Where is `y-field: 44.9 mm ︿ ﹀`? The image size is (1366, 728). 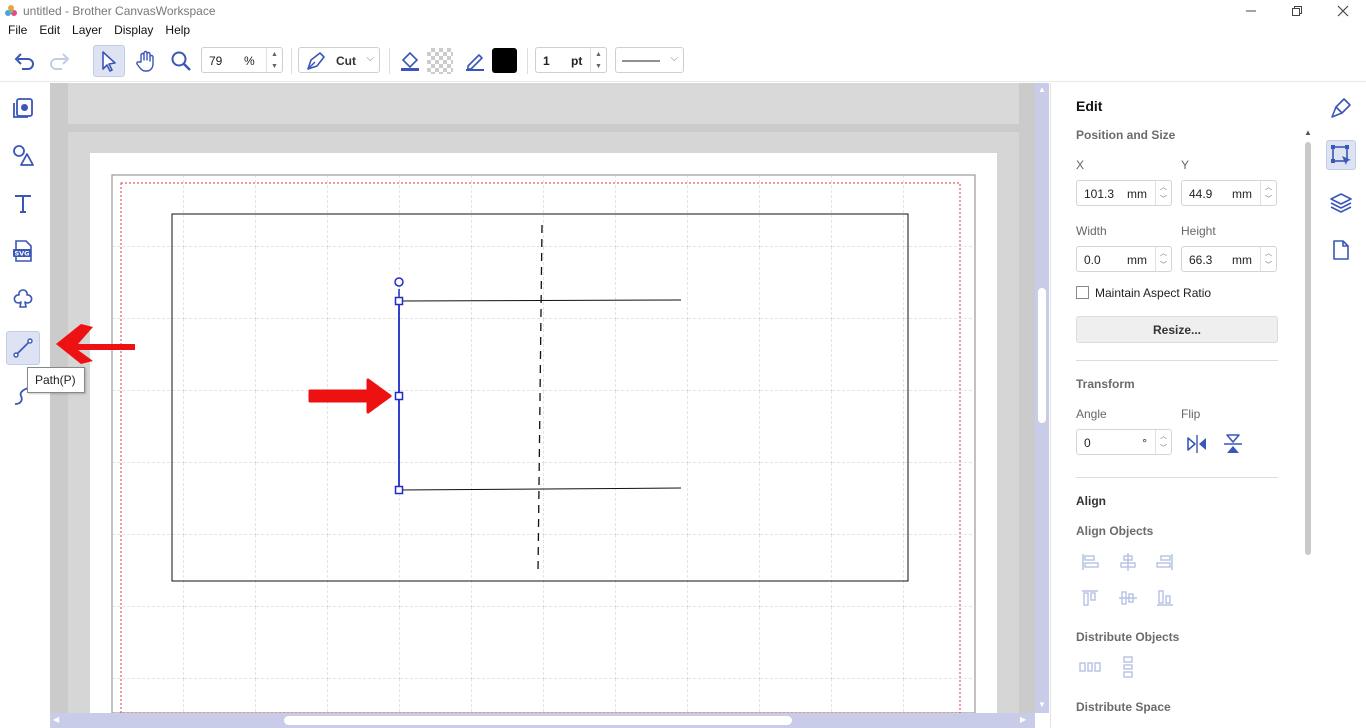 y-field: 44.9 mm ︿ ﹀ is located at coordinates (1229, 193).